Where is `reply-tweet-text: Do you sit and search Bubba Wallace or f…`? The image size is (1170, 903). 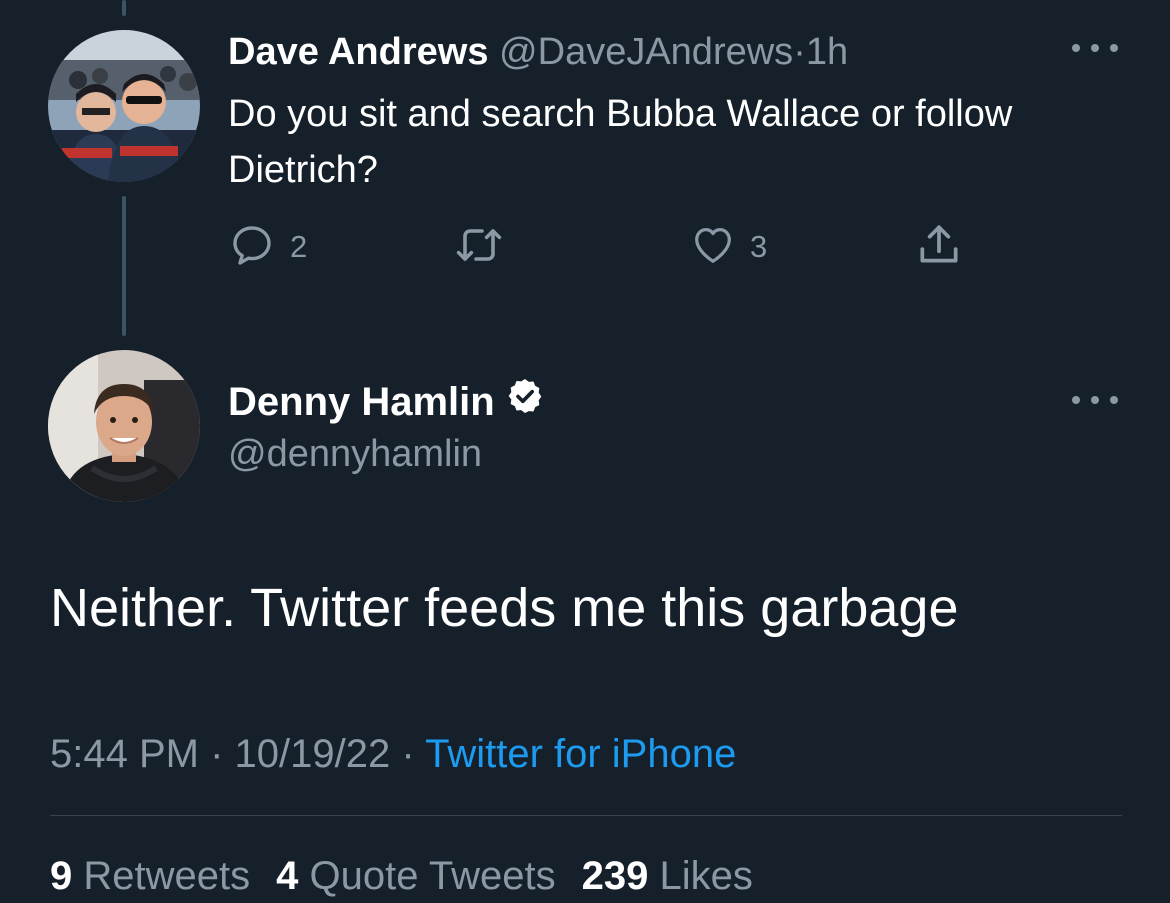
reply-tweet-text: Do you sit and search Bubba Wallace or f… is located at coordinates (620, 142).